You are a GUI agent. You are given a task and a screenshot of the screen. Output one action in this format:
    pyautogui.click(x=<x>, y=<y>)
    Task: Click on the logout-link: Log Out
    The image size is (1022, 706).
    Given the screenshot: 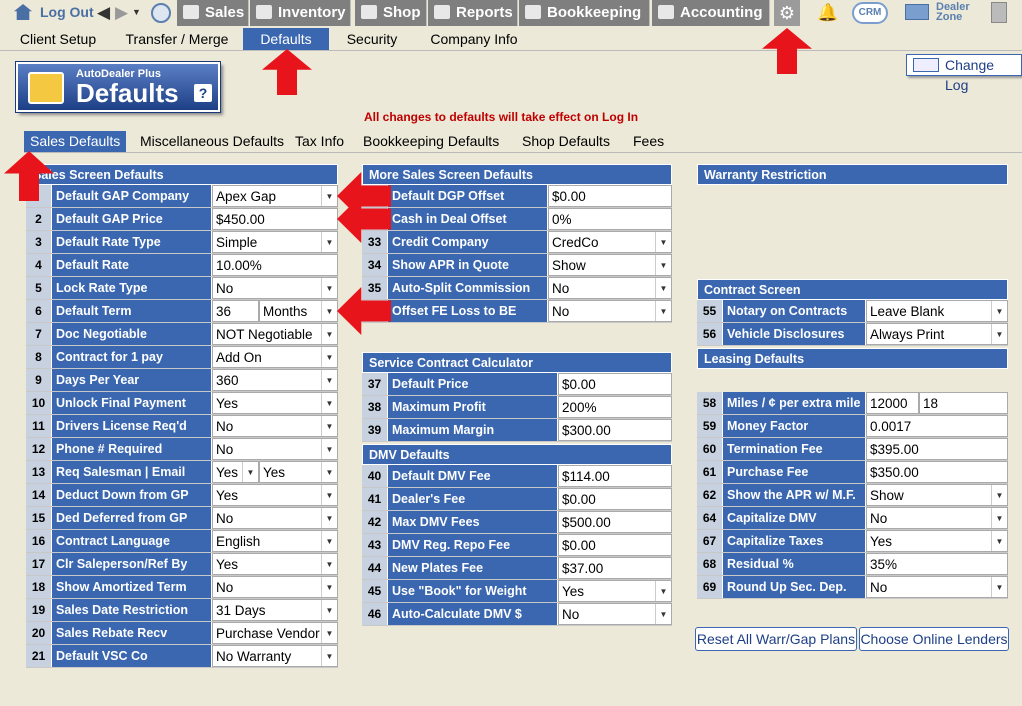 What is the action you would take?
    pyautogui.click(x=67, y=12)
    